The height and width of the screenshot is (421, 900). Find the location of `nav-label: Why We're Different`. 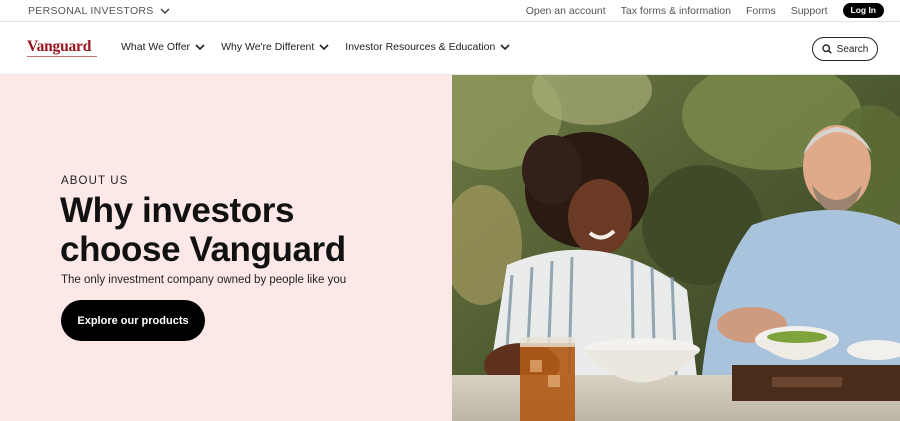

nav-label: Why We're Different is located at coordinates (268, 47).